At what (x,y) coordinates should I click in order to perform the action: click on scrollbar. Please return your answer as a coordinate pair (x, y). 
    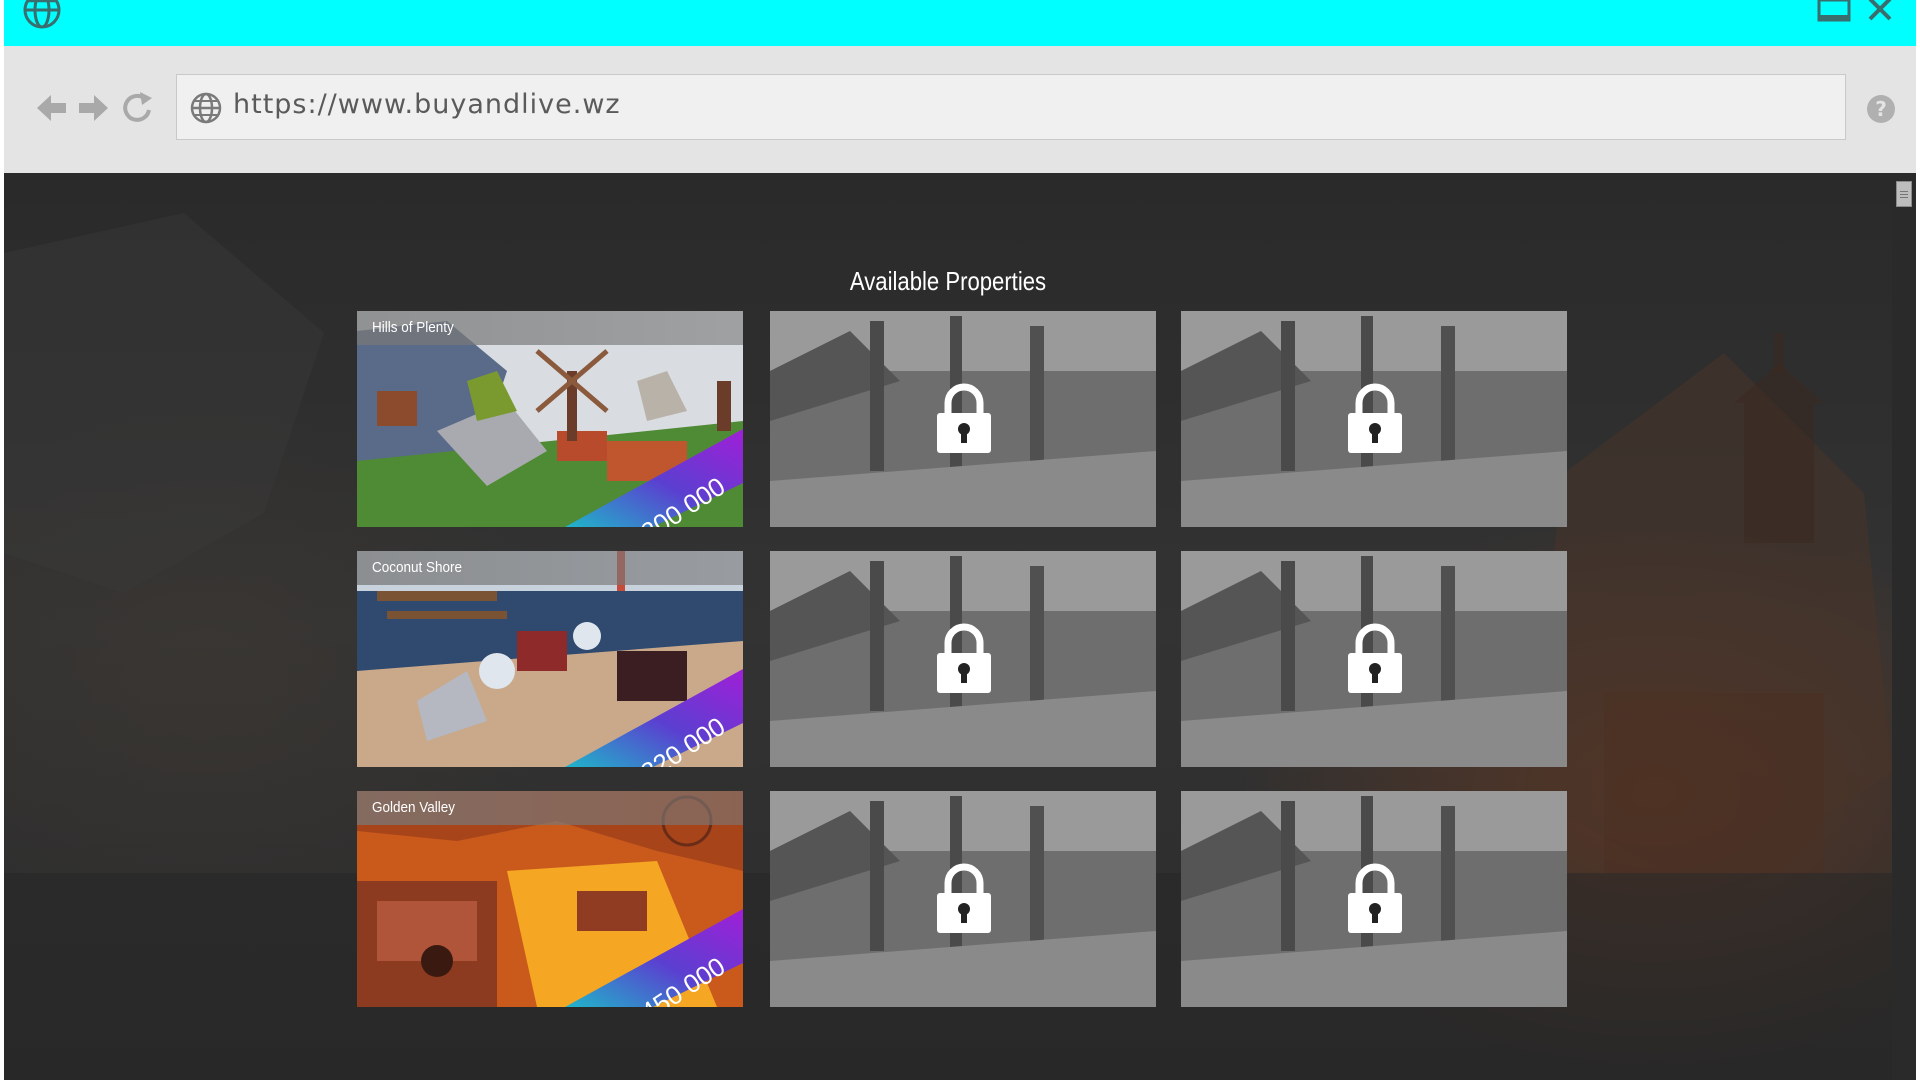
    Looking at the image, I should click on (1904, 626).